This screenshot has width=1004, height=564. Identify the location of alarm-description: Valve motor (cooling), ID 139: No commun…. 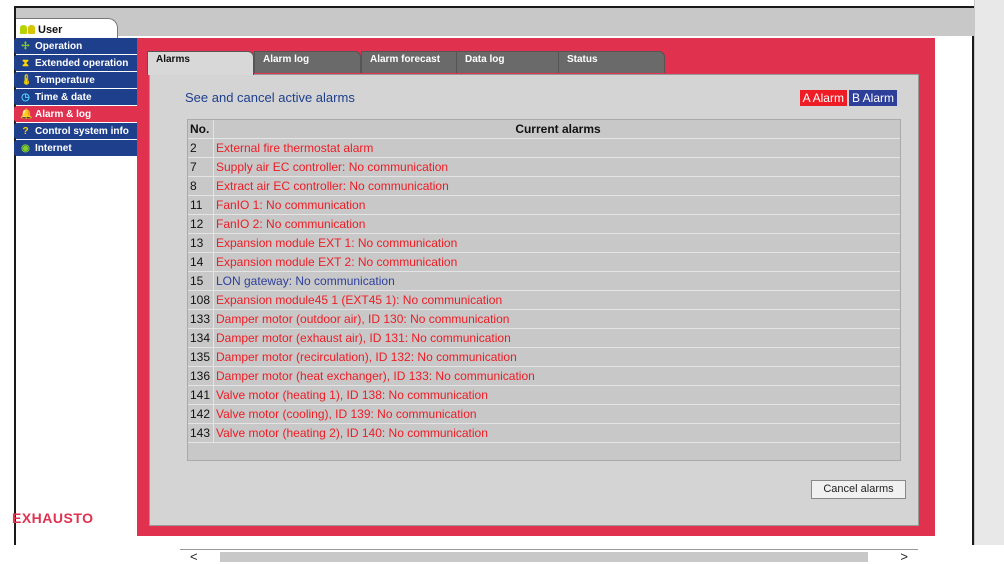
(346, 414).